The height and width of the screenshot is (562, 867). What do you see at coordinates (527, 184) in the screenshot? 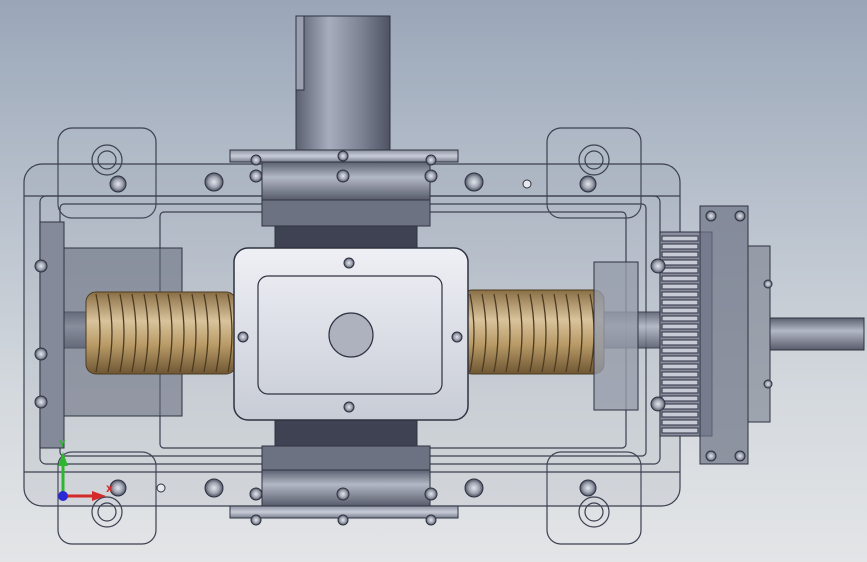
I see `dowel-pin-top` at bounding box center [527, 184].